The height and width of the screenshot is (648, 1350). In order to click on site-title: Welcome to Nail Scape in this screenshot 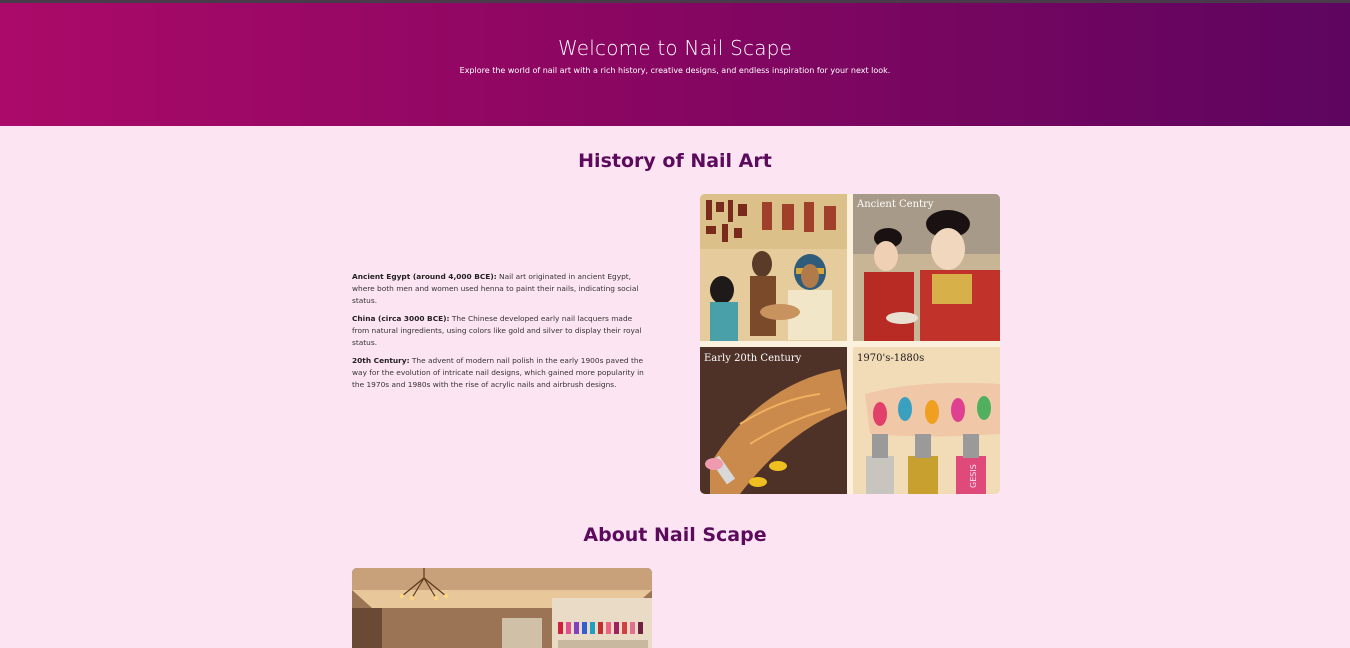, I will do `click(675, 48)`.